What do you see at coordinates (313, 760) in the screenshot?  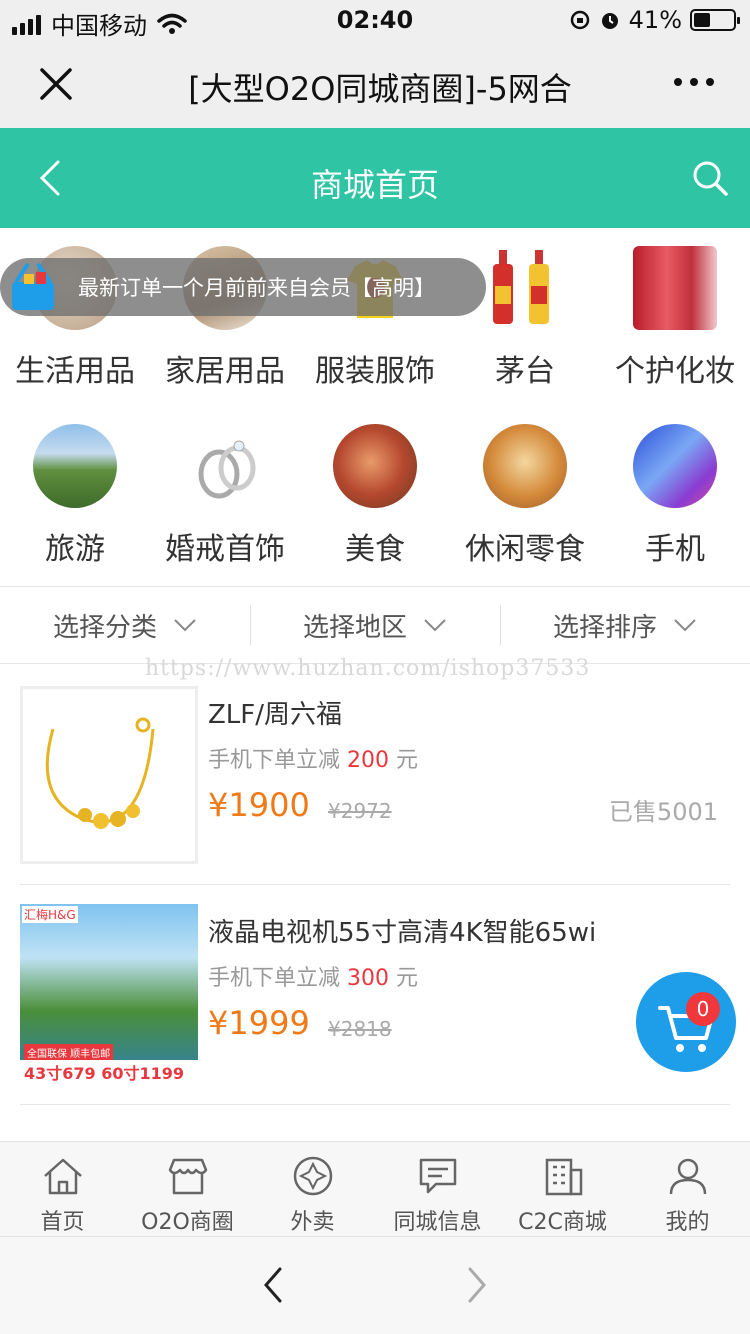 I see `product-promo: 手机下单立减 200 元` at bounding box center [313, 760].